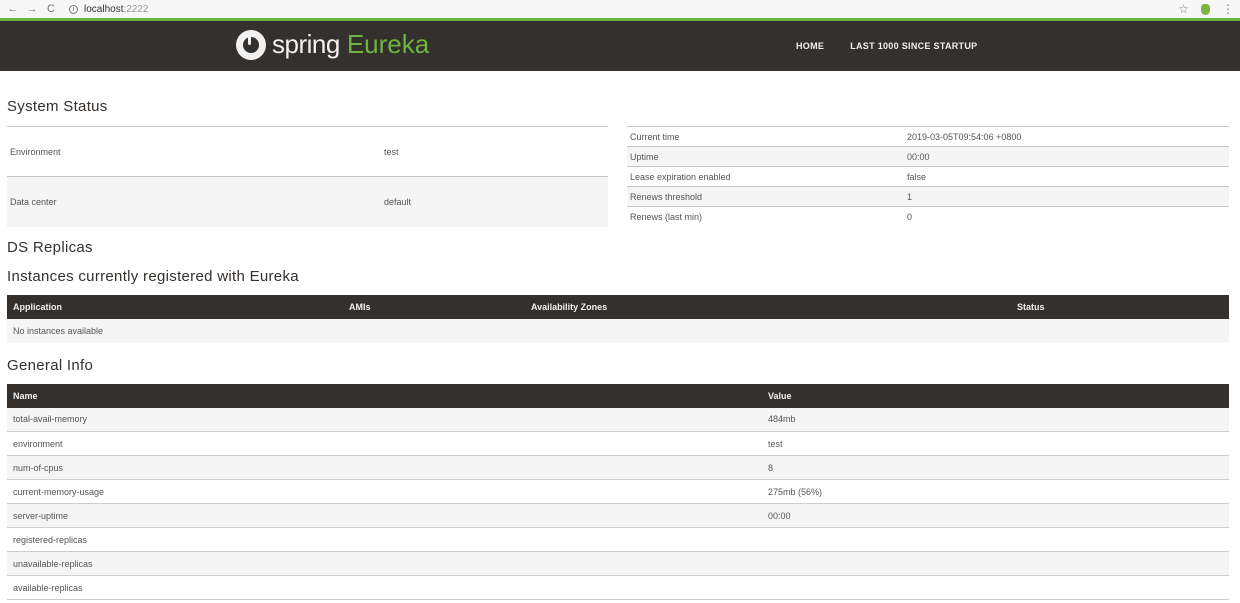 The image size is (1240, 603). I want to click on status-value: 2019-03-05T09:54:06 +0800, so click(1066, 136).